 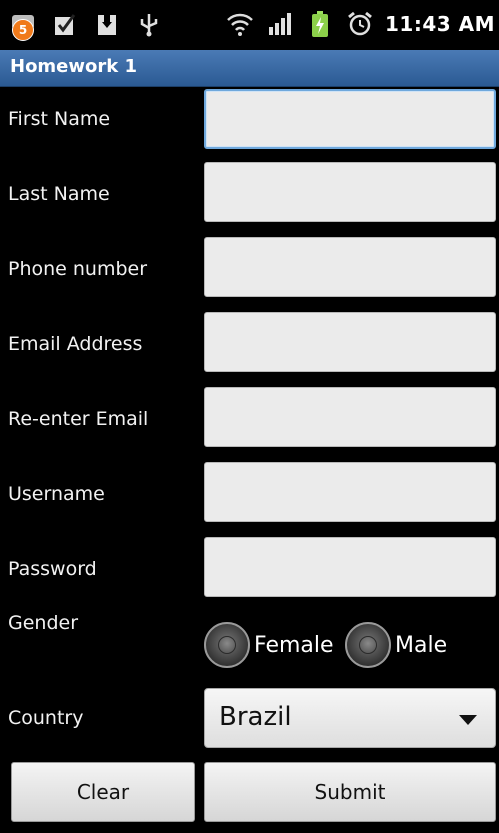 I want to click on username-label: Username, so click(x=56, y=494).